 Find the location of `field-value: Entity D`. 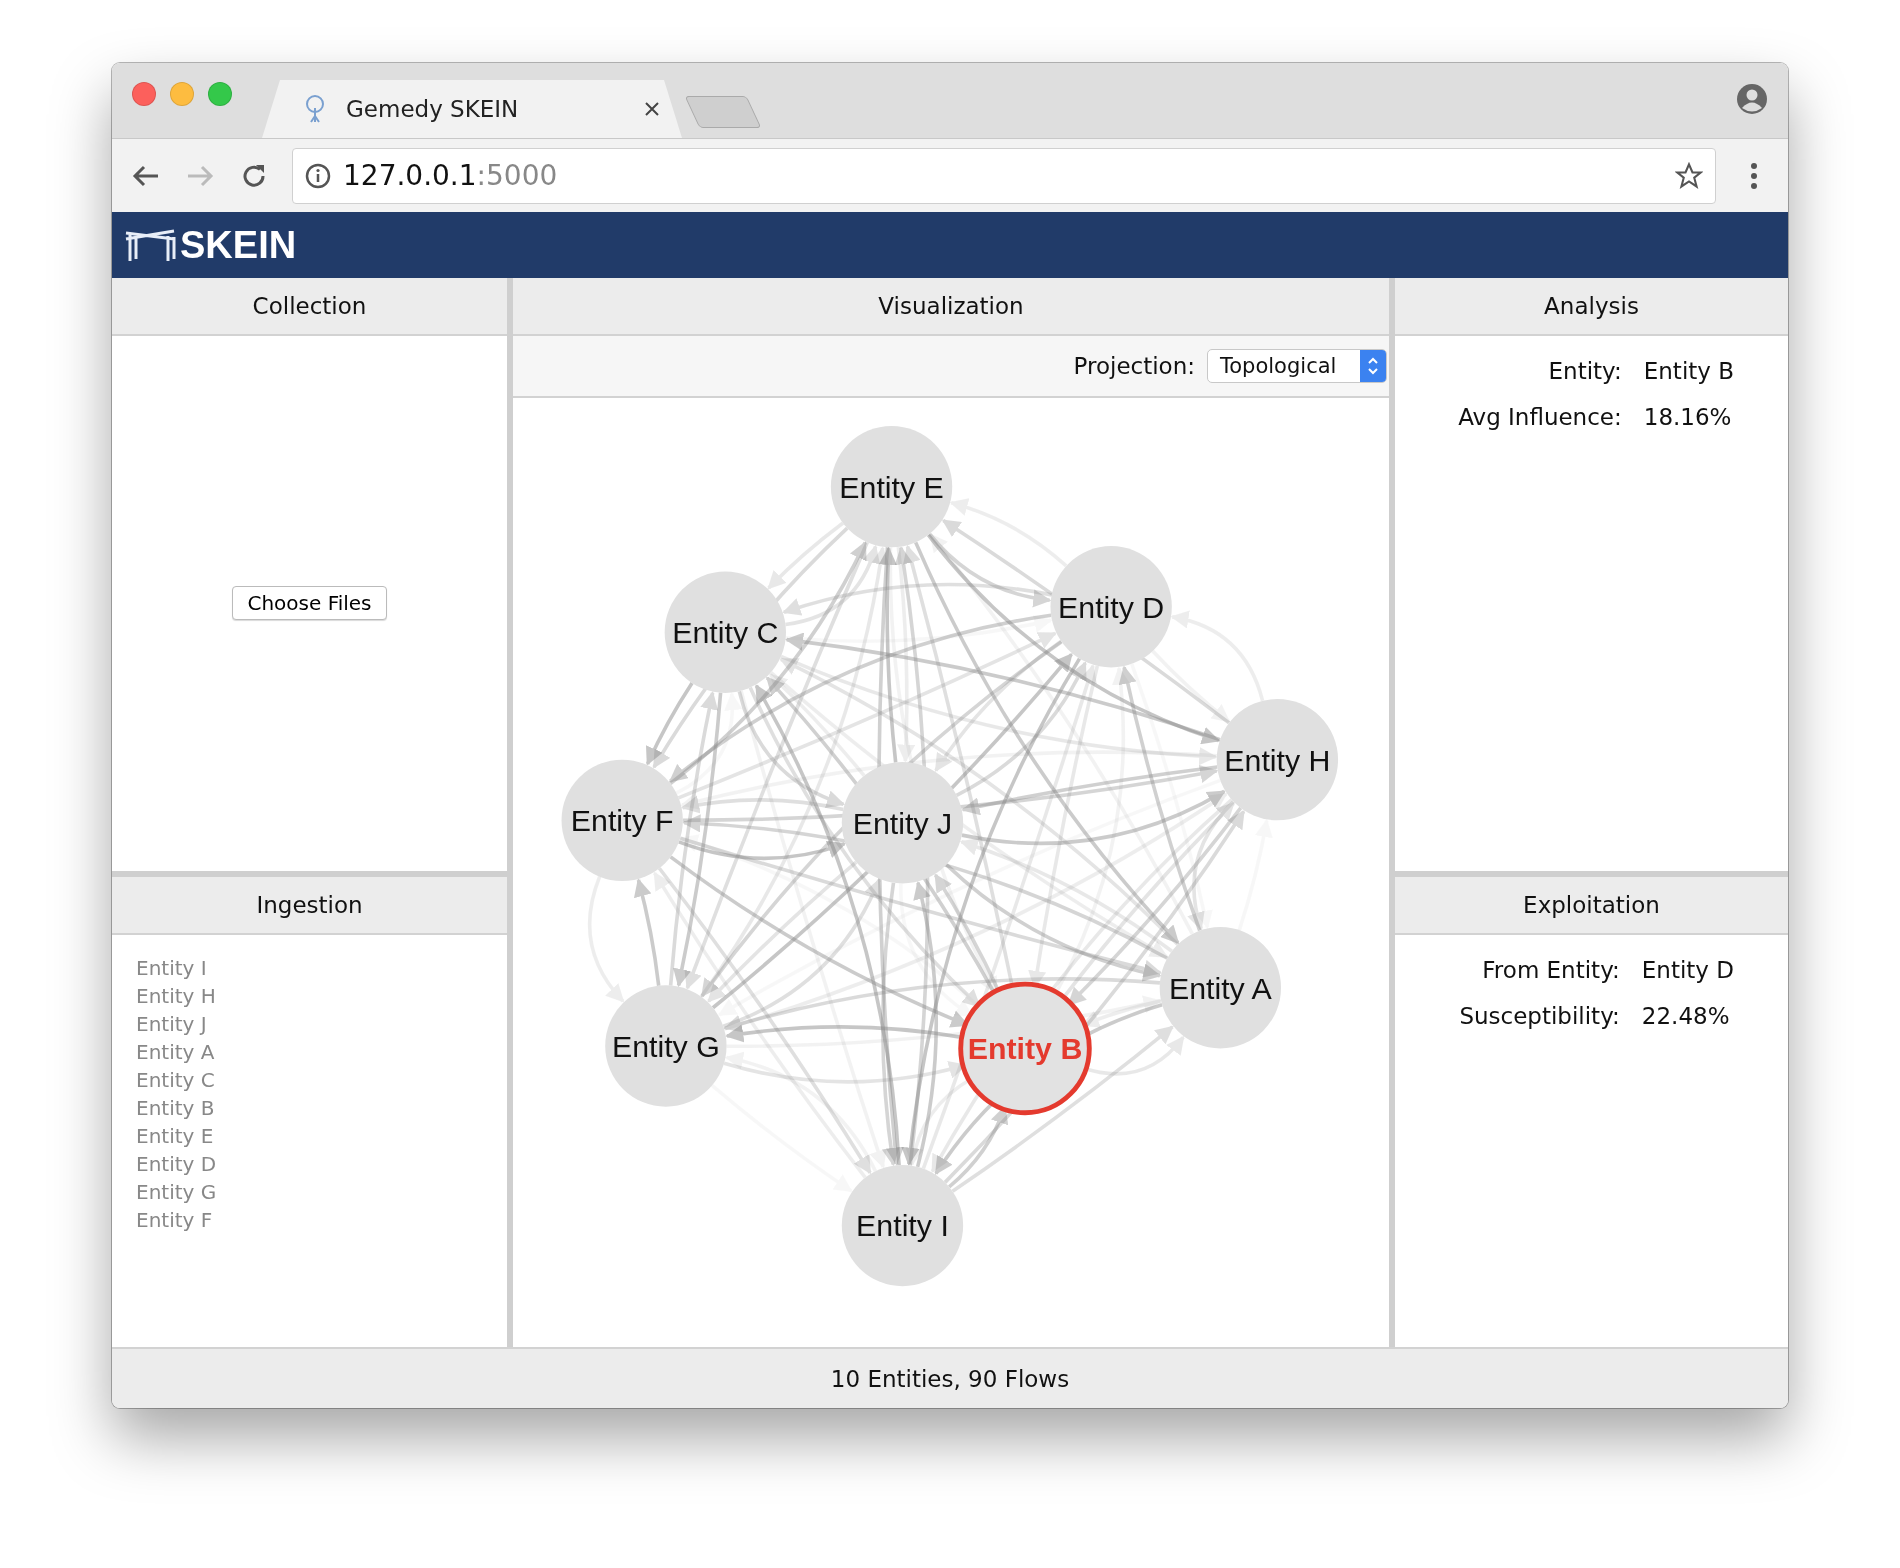

field-value: Entity D is located at coordinates (1687, 969).